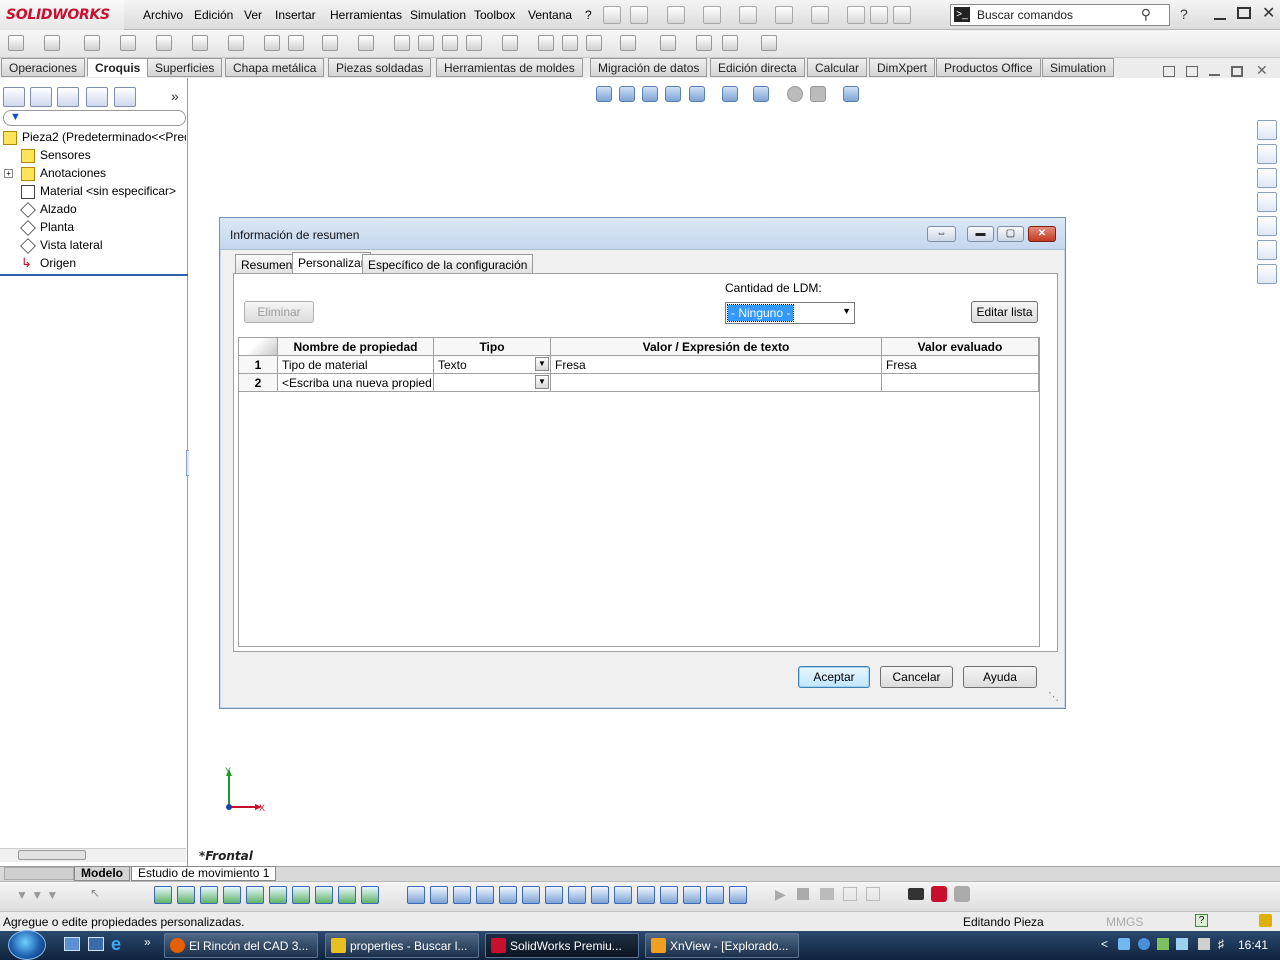 The width and height of the screenshot is (1280, 960). I want to click on tab-productos-office: Productos Office, so click(988, 67).